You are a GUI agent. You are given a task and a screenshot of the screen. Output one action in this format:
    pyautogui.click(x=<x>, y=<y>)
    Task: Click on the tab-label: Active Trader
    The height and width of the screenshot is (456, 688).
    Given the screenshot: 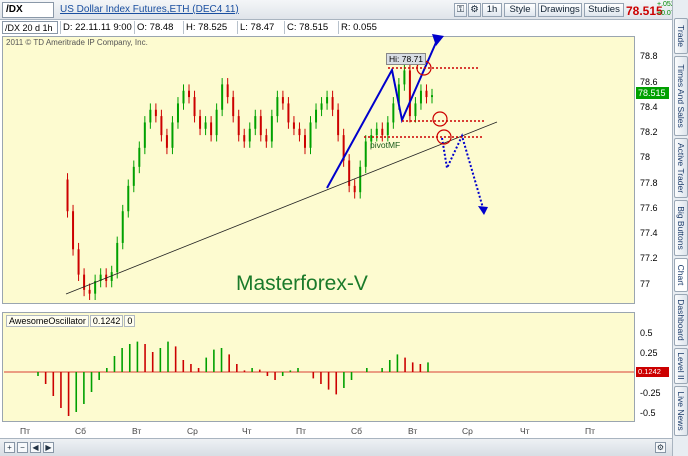 What is the action you would take?
    pyautogui.click(x=681, y=168)
    